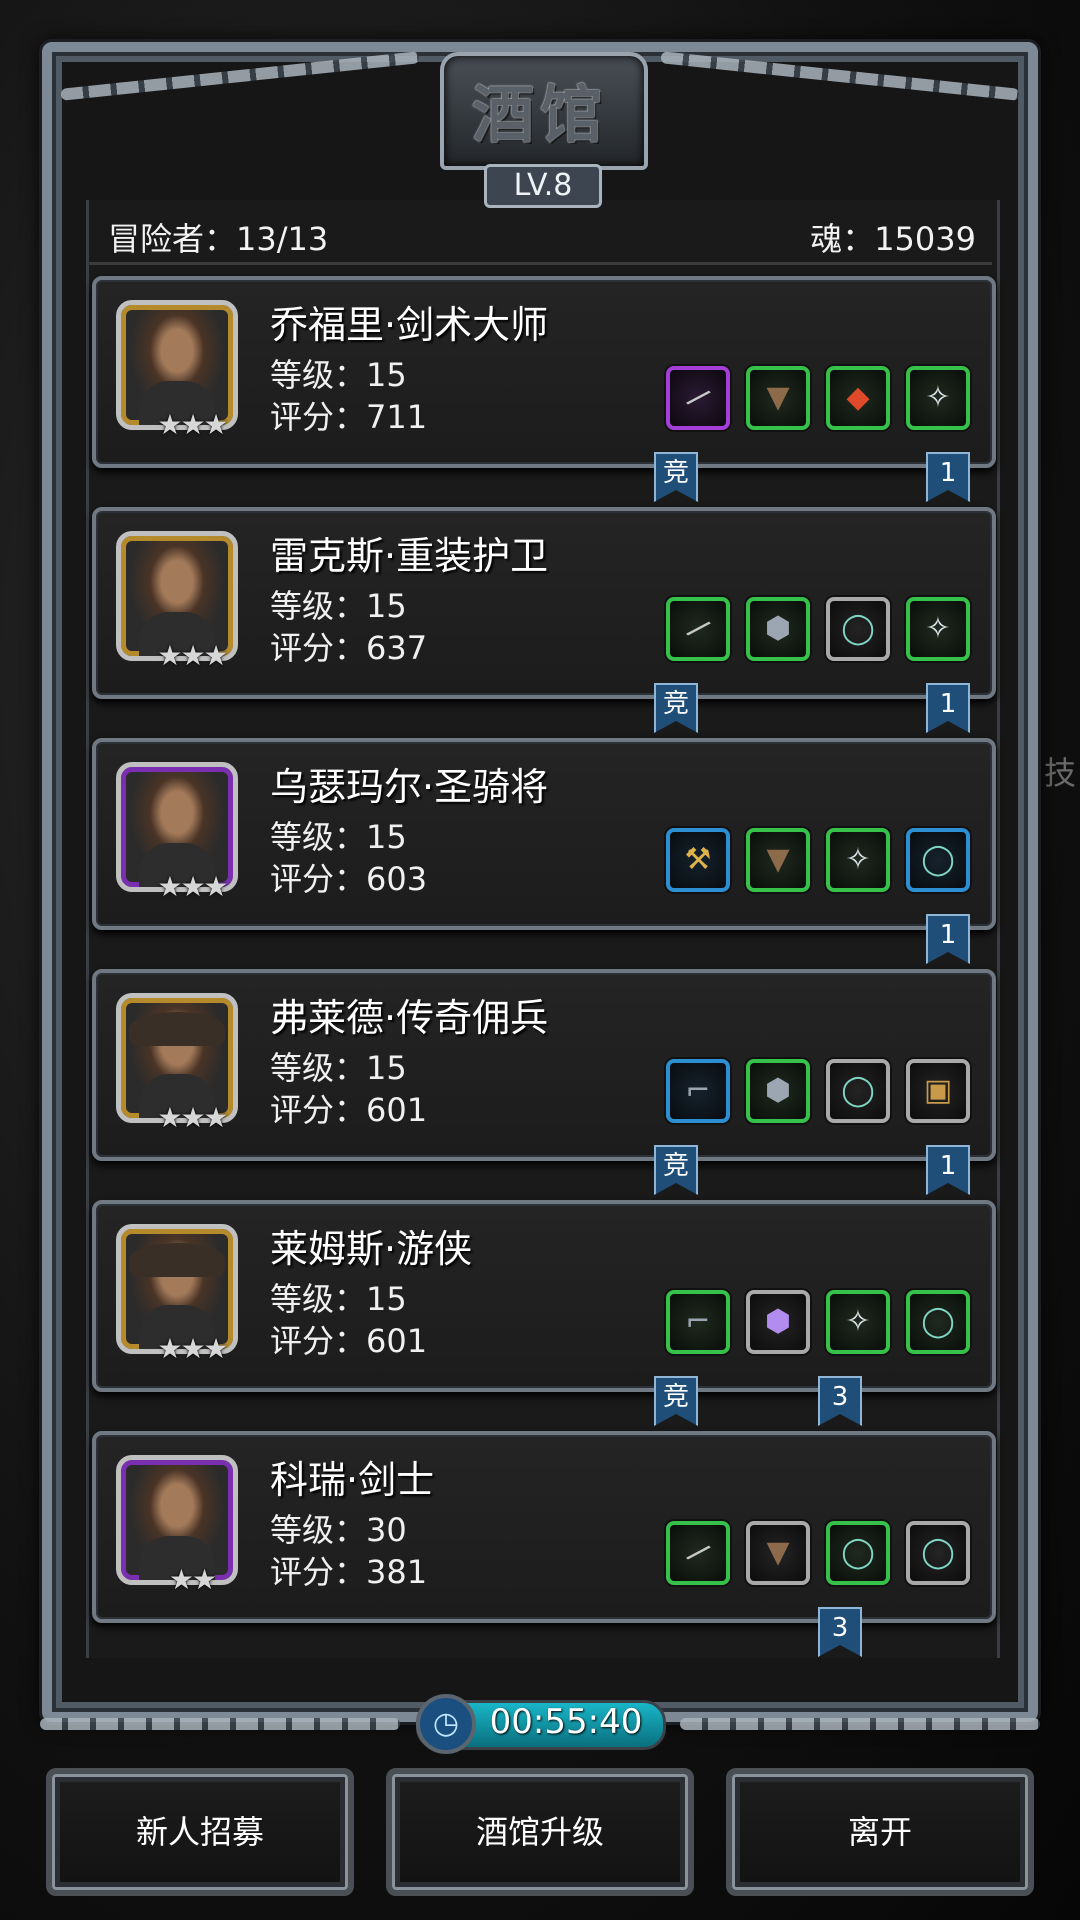 The image size is (1080, 1920). What do you see at coordinates (566, 1722) in the screenshot?
I see `refresh-timer-text: 00:55:40` at bounding box center [566, 1722].